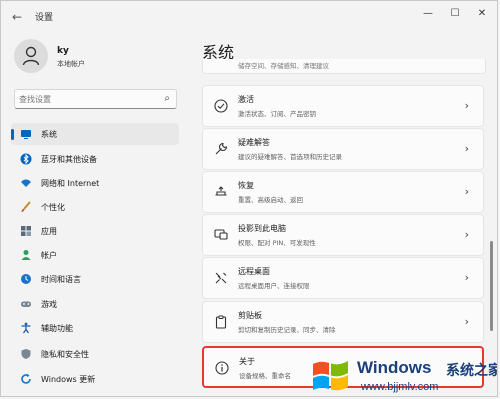 Image resolution: width=500 pixels, height=399 pixels. Describe the element at coordinates (61, 279) in the screenshot. I see `sidebar-item-label: 时间和语言` at that location.